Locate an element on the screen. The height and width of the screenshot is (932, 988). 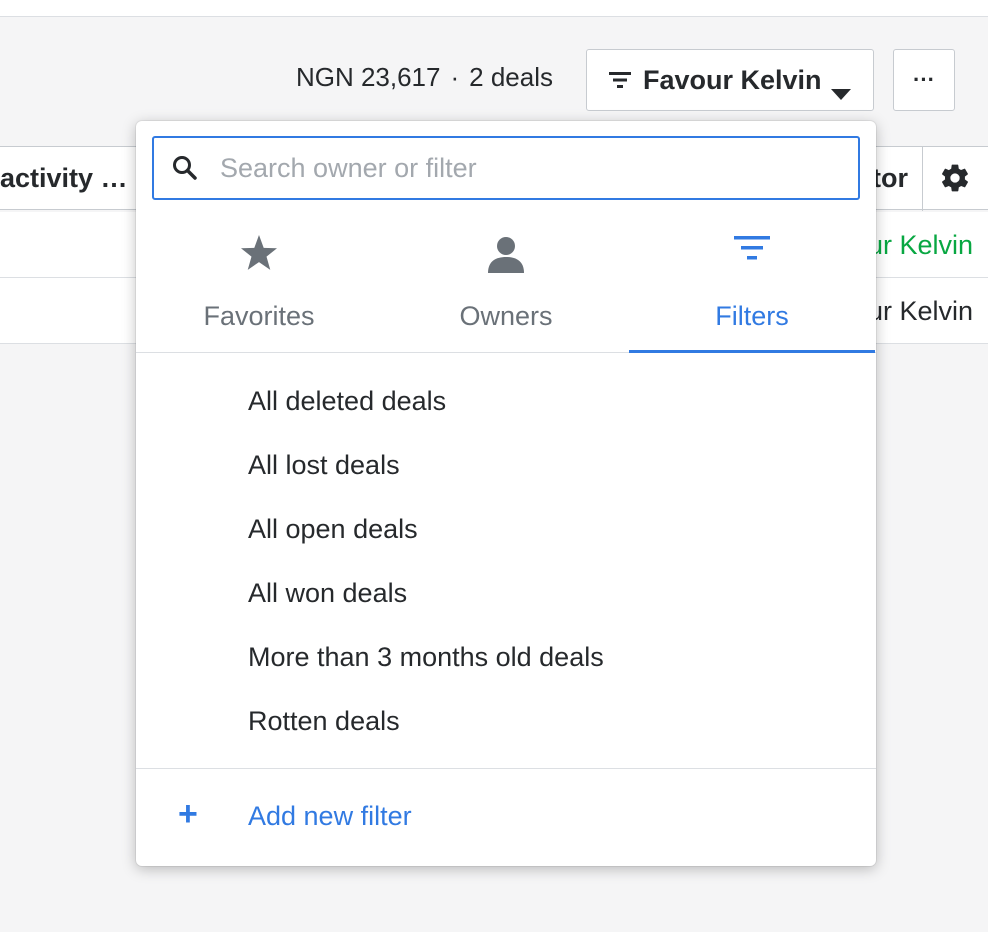
popover-footer: + Add new filter is located at coordinates (506, 817).